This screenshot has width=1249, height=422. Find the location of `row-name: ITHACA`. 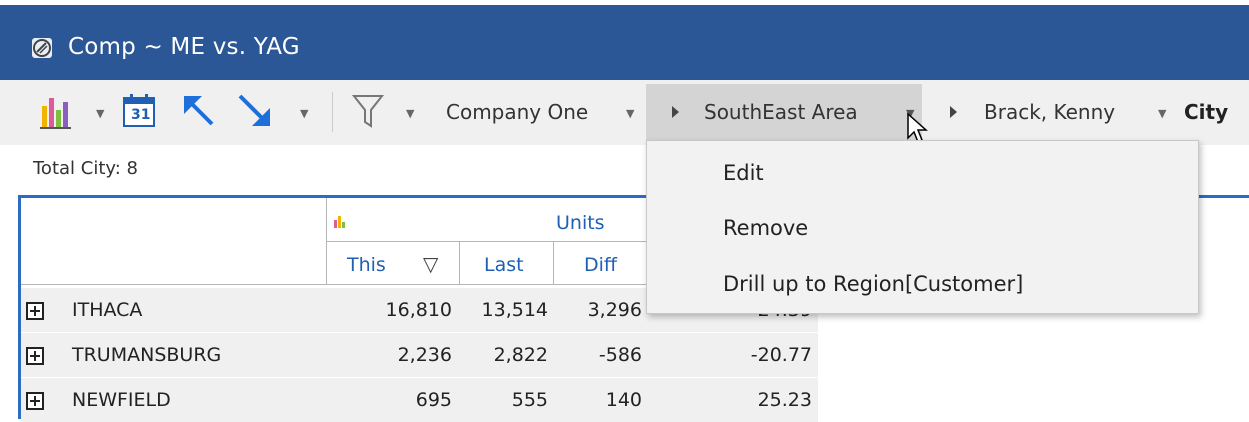

row-name: ITHACA is located at coordinates (107, 310).